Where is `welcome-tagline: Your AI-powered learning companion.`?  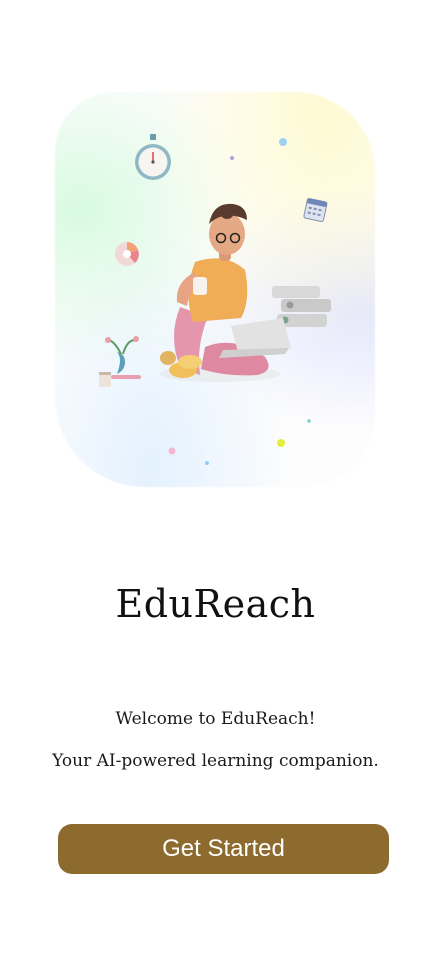
welcome-tagline: Your AI-powered learning companion. is located at coordinates (215, 761).